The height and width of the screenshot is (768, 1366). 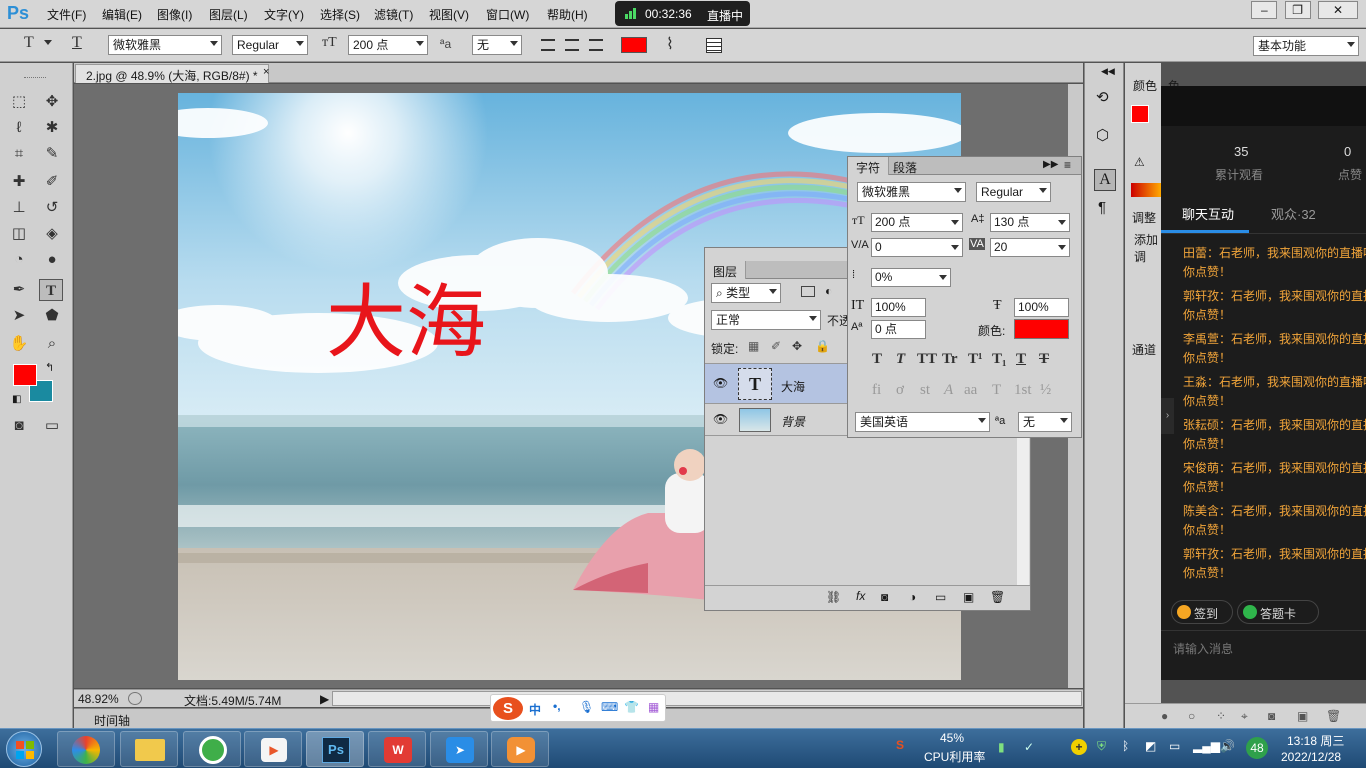 I want to click on tray-battery-icon: ▮, so click(x=1001, y=747).